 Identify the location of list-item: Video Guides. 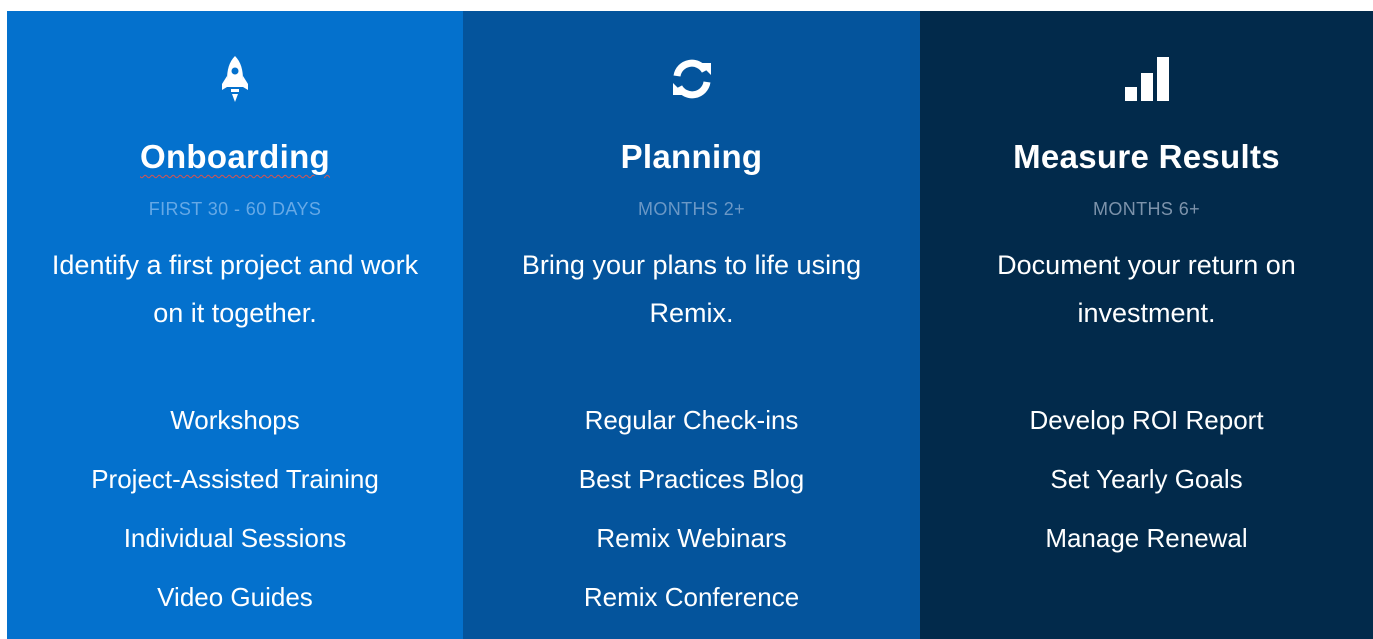
(235, 597).